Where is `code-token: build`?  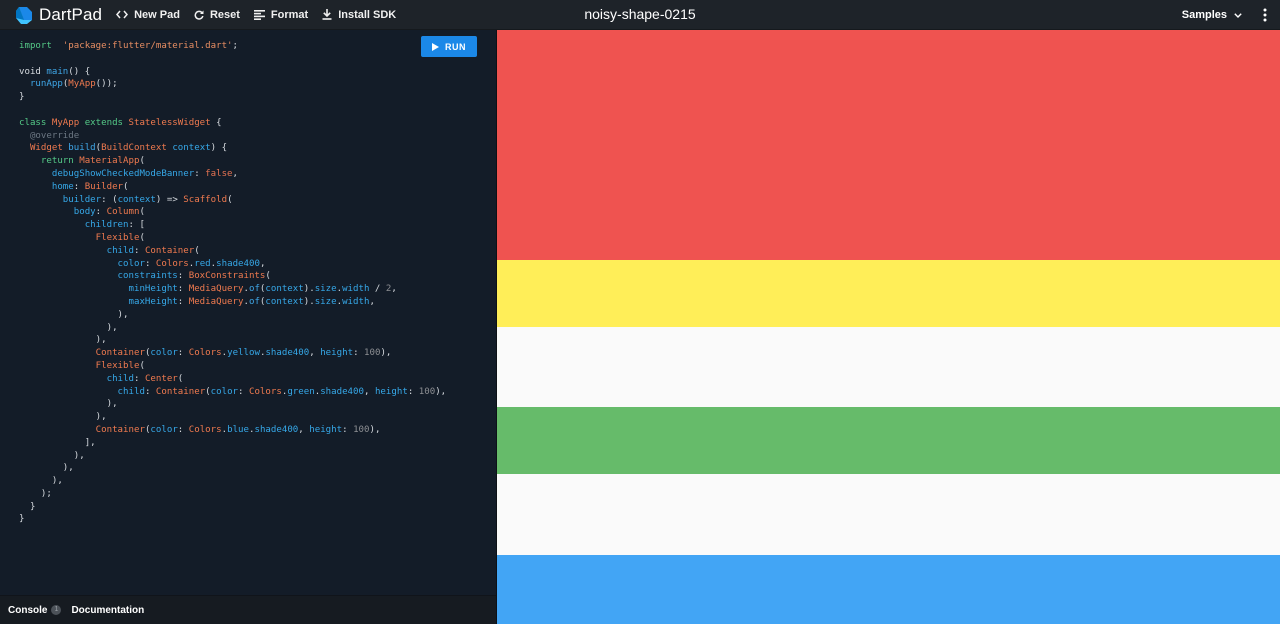
code-token: build is located at coordinates (82, 148).